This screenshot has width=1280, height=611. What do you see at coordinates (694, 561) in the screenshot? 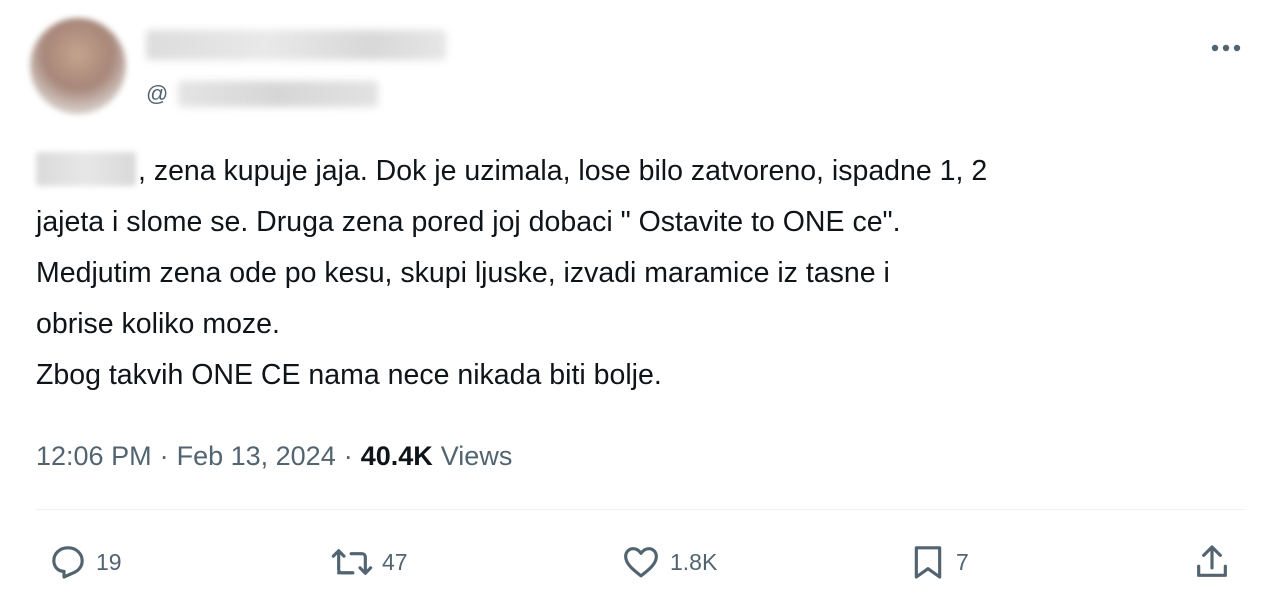
I see `like-count: 1.8K` at bounding box center [694, 561].